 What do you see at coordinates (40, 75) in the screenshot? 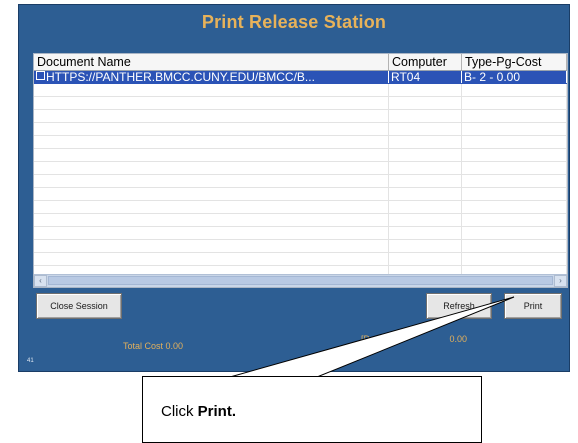
I see `checkbox-icon` at bounding box center [40, 75].